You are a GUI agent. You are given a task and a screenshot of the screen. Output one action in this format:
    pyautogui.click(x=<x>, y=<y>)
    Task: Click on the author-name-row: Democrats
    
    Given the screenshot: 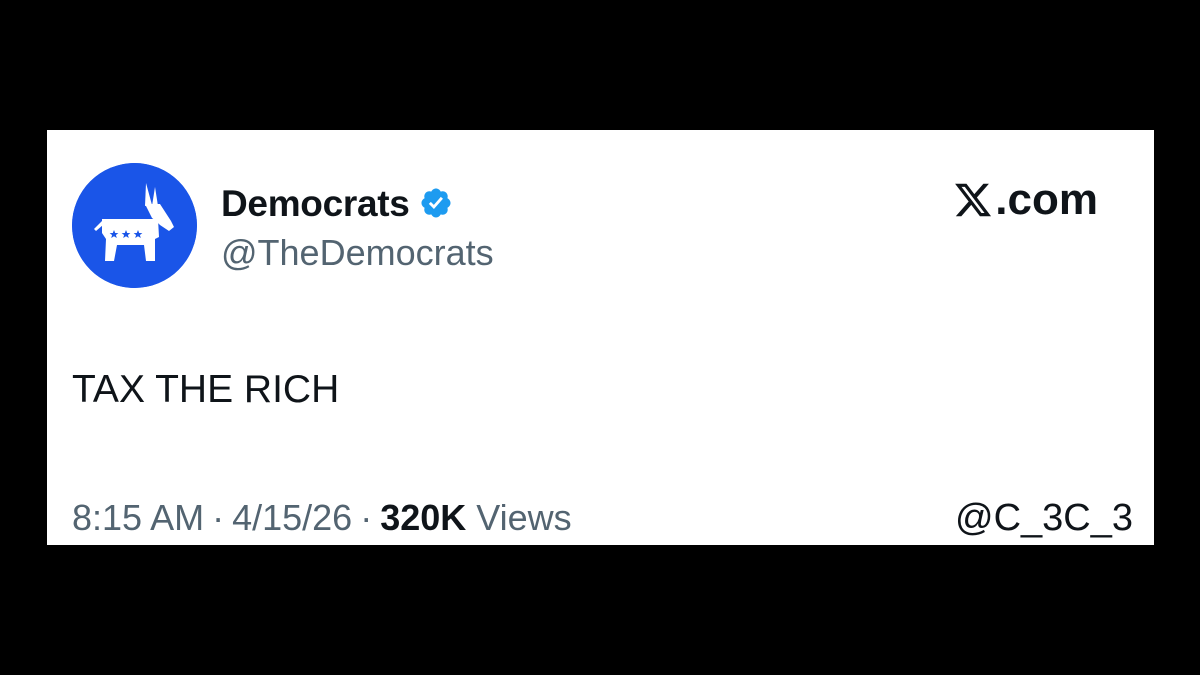 What is the action you would take?
    pyautogui.click(x=337, y=203)
    